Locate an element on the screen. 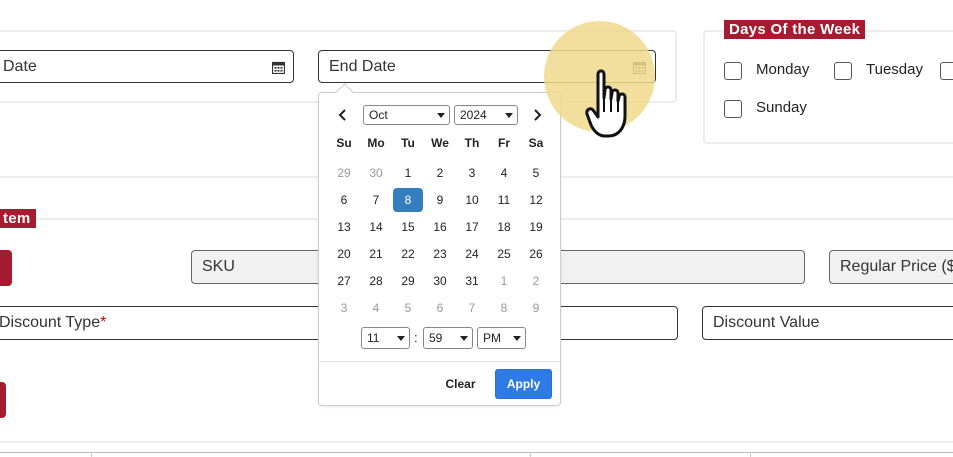  weekday-header: Su Mo Tu We Th Fr Sa is located at coordinates (440, 146).